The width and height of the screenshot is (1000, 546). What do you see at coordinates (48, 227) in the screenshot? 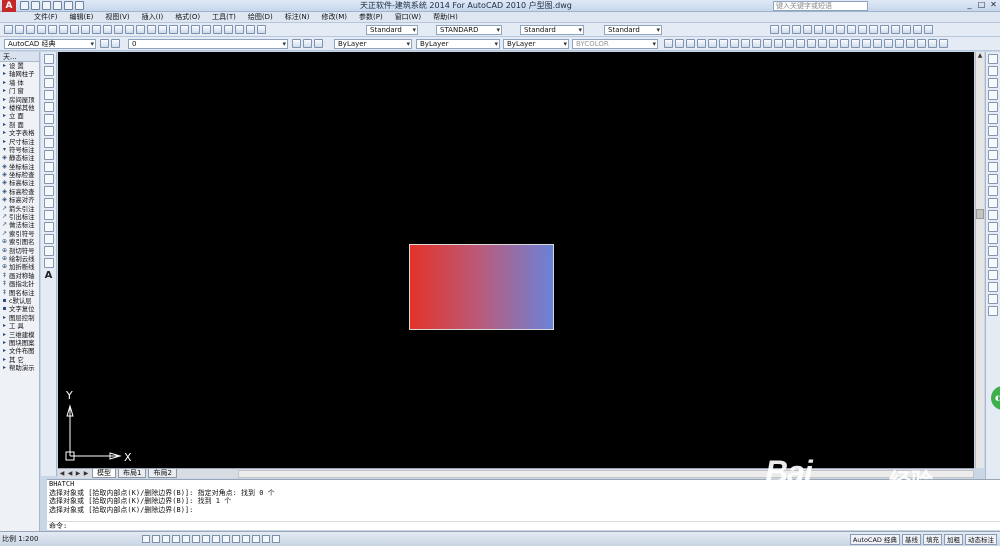
I see `hatch-icon` at bounding box center [48, 227].